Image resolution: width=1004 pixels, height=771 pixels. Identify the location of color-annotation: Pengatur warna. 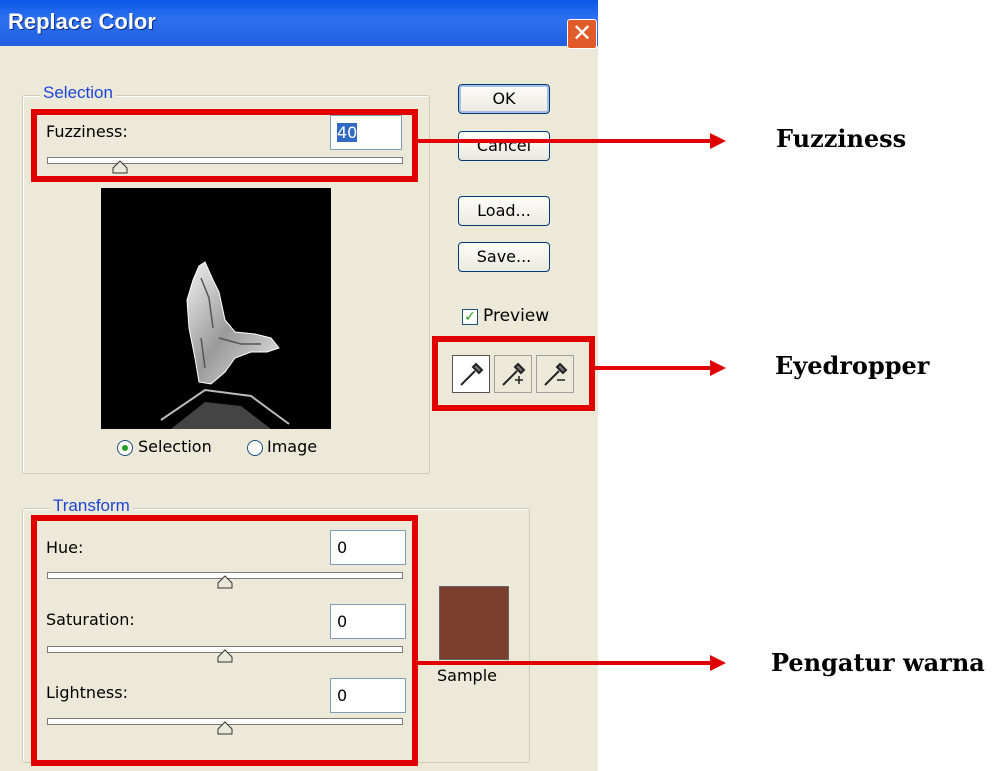
(878, 662).